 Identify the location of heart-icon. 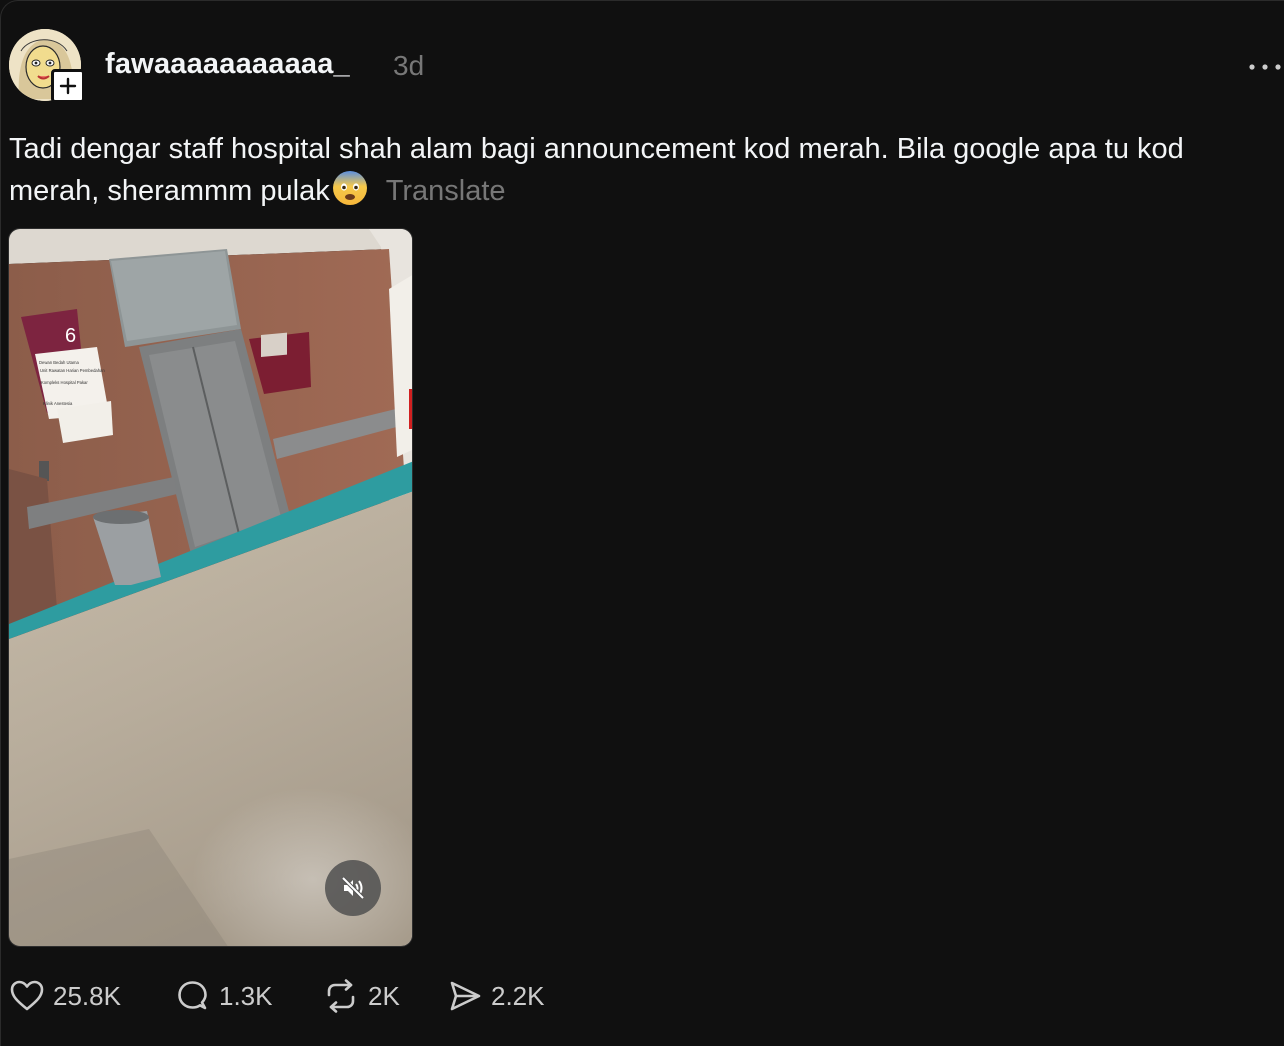
(27, 995).